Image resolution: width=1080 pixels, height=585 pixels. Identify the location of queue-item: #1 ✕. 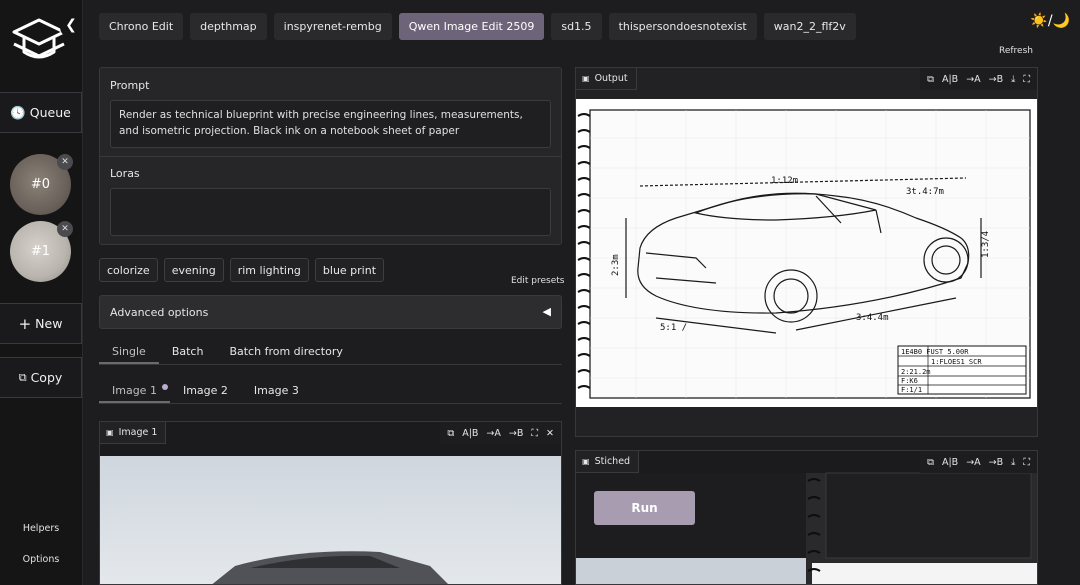
(41, 251).